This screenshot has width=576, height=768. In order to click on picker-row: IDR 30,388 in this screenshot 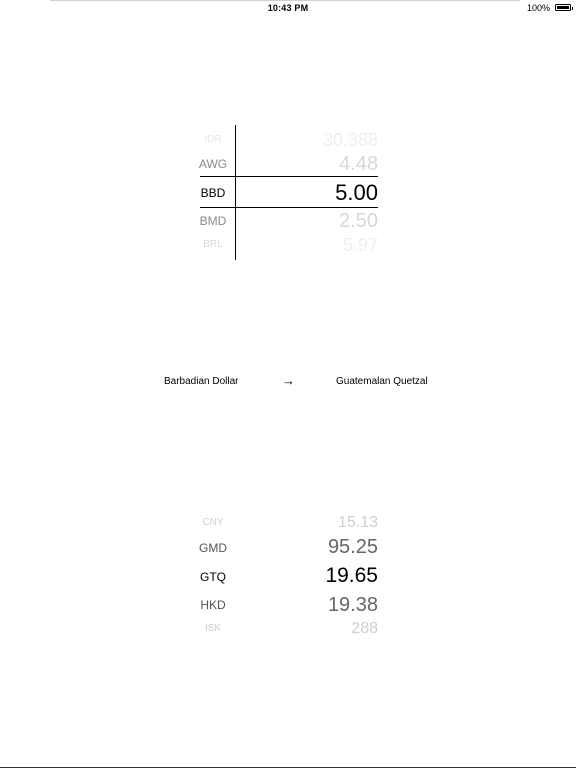, I will do `click(279, 140)`.